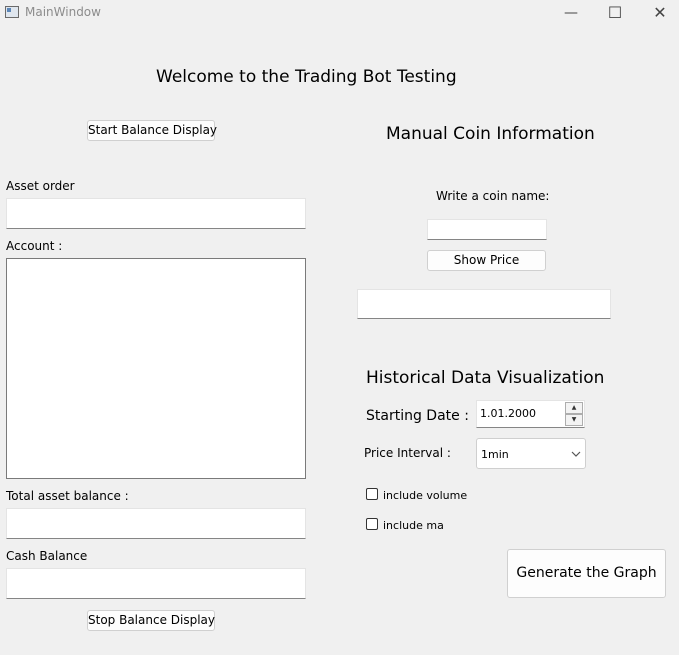 Image resolution: width=679 pixels, height=655 pixels. What do you see at coordinates (156, 368) in the screenshot?
I see `account-text-area` at bounding box center [156, 368].